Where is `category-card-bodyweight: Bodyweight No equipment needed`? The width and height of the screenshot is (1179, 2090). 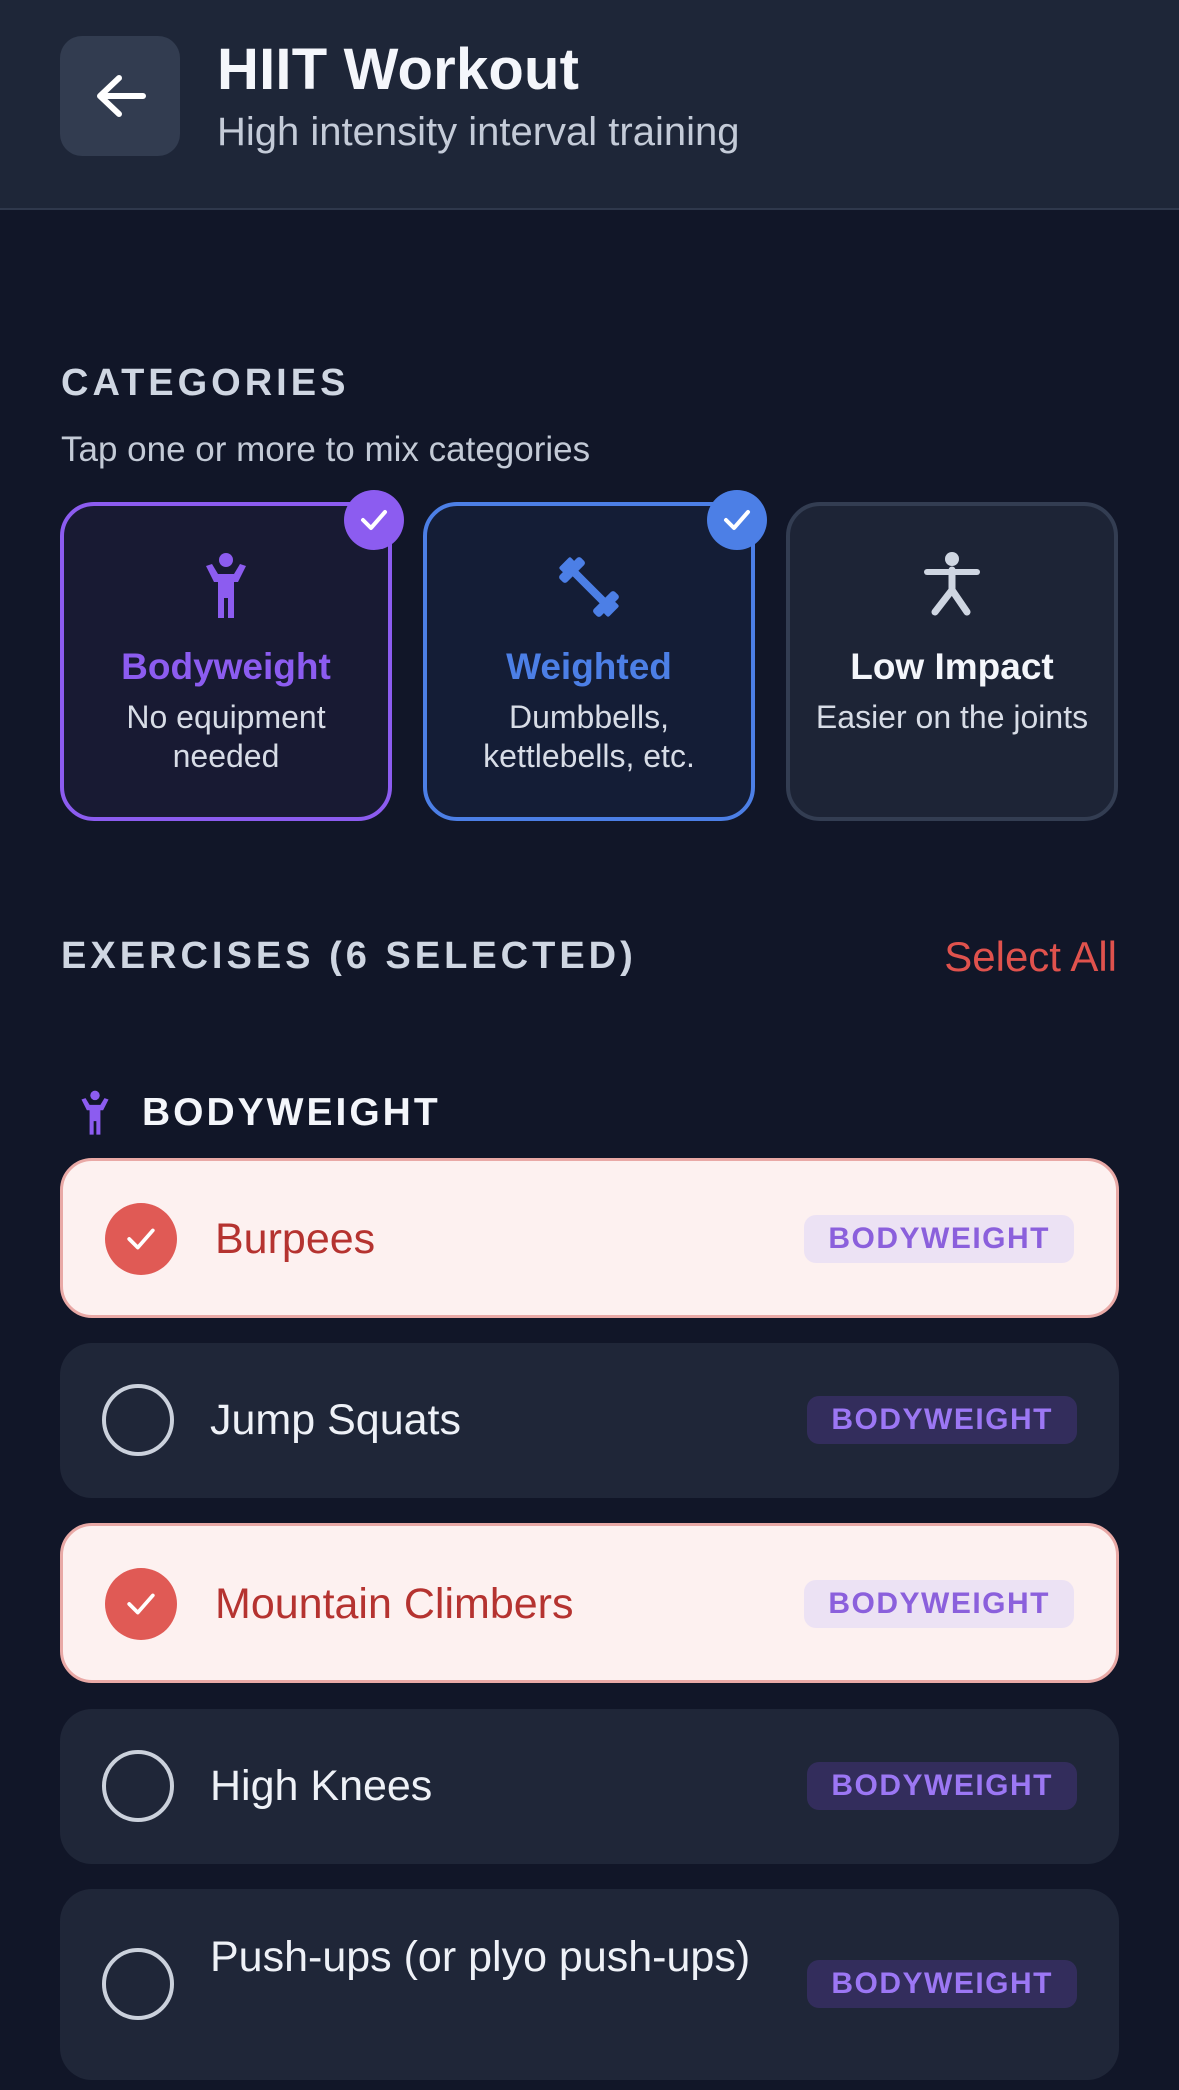 category-card-bodyweight: Bodyweight No equipment needed is located at coordinates (232, 655).